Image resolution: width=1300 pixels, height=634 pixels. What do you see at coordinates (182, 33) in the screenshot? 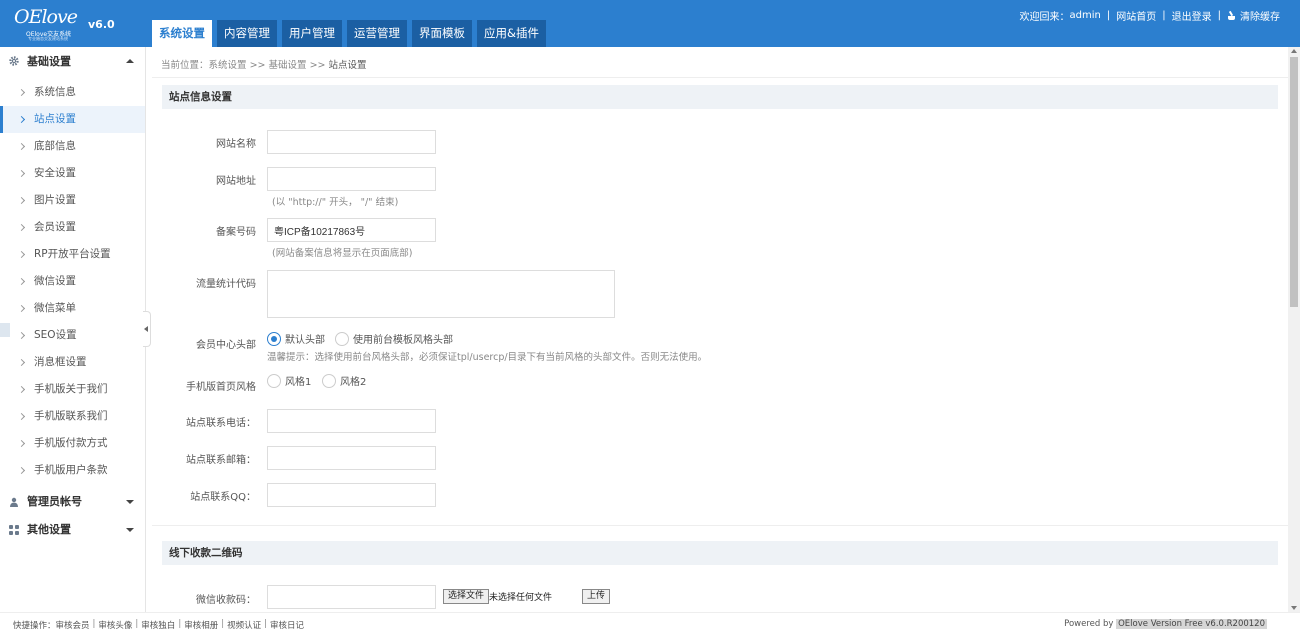
I see `tab-system-settings: 系统设置` at bounding box center [182, 33].